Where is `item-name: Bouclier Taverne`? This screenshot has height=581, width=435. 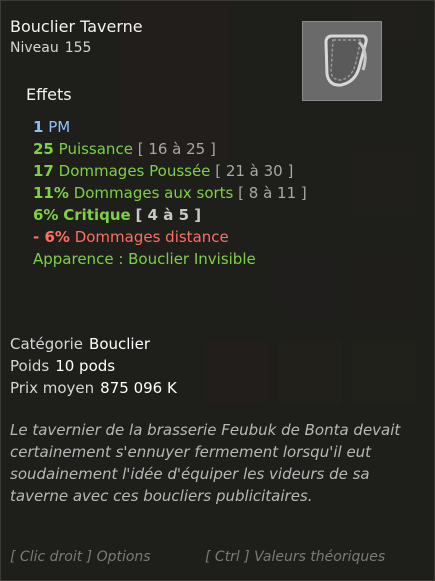 item-name: Bouclier Taverne is located at coordinates (76, 26).